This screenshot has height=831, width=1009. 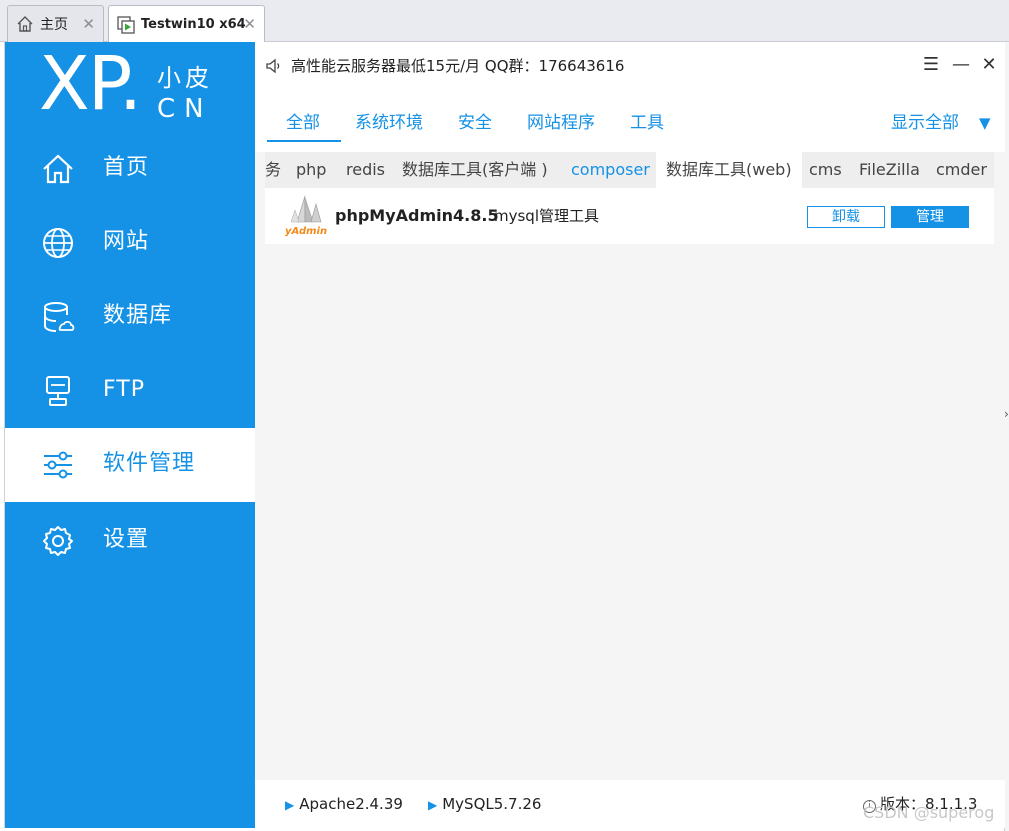 I want to click on vm-play-icon, so click(x=126, y=24).